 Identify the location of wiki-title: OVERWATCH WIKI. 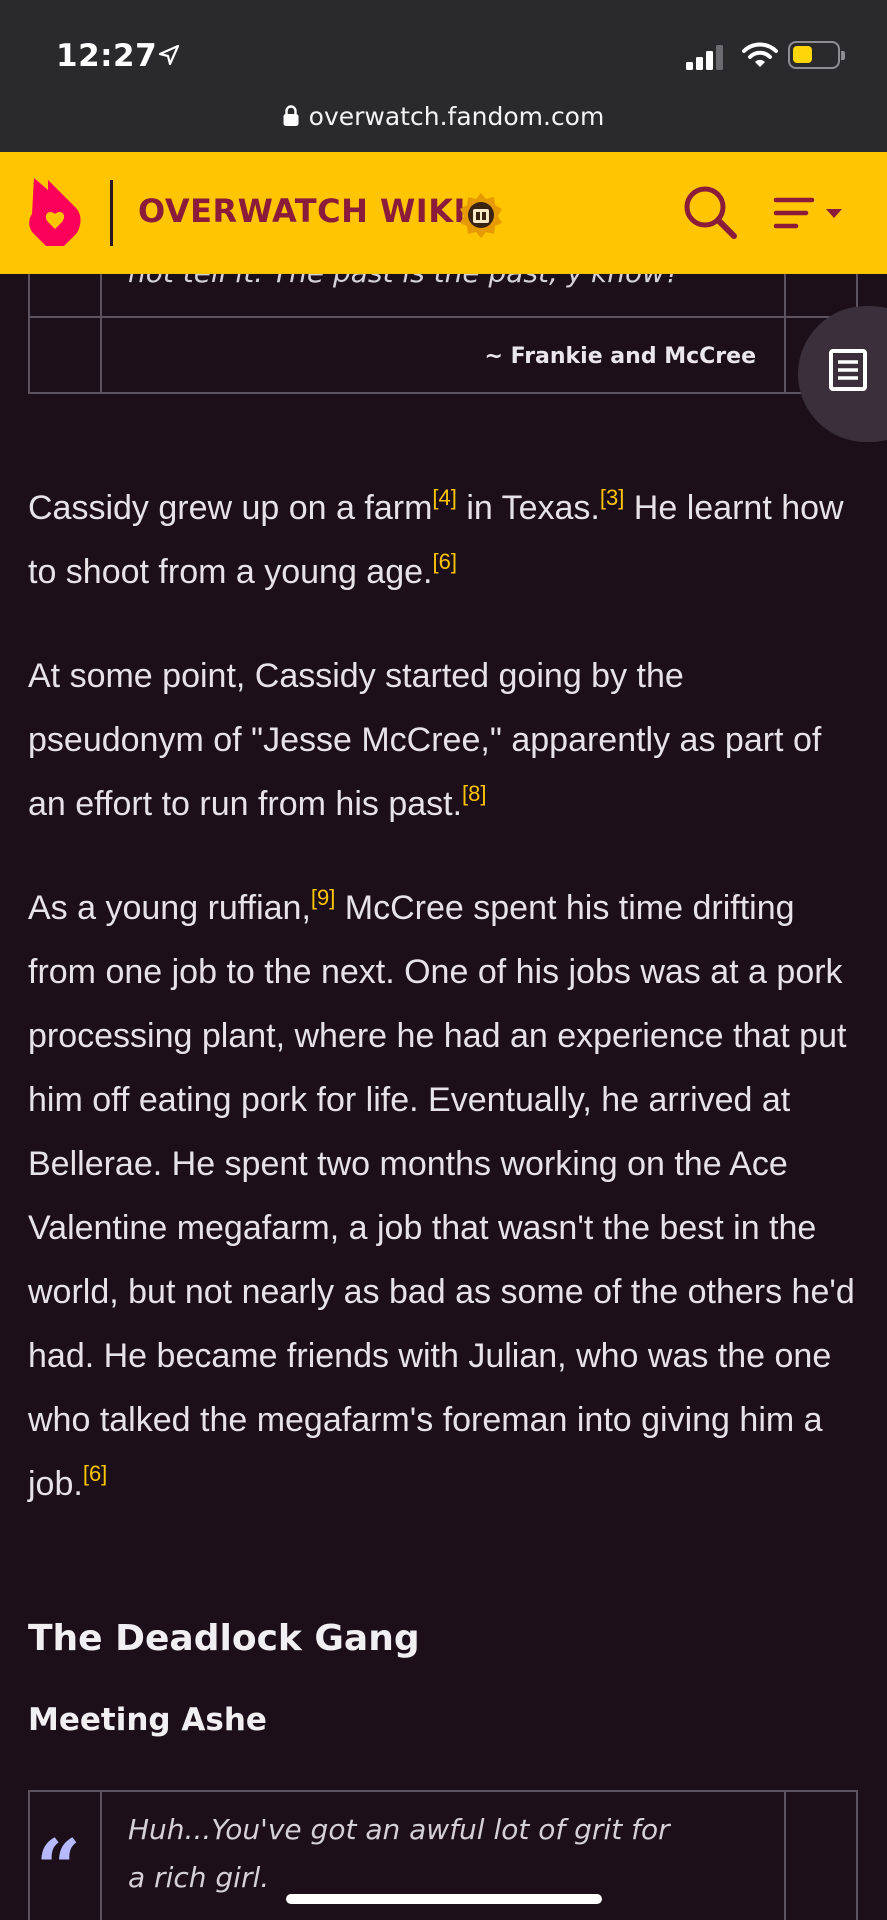
(302, 211).